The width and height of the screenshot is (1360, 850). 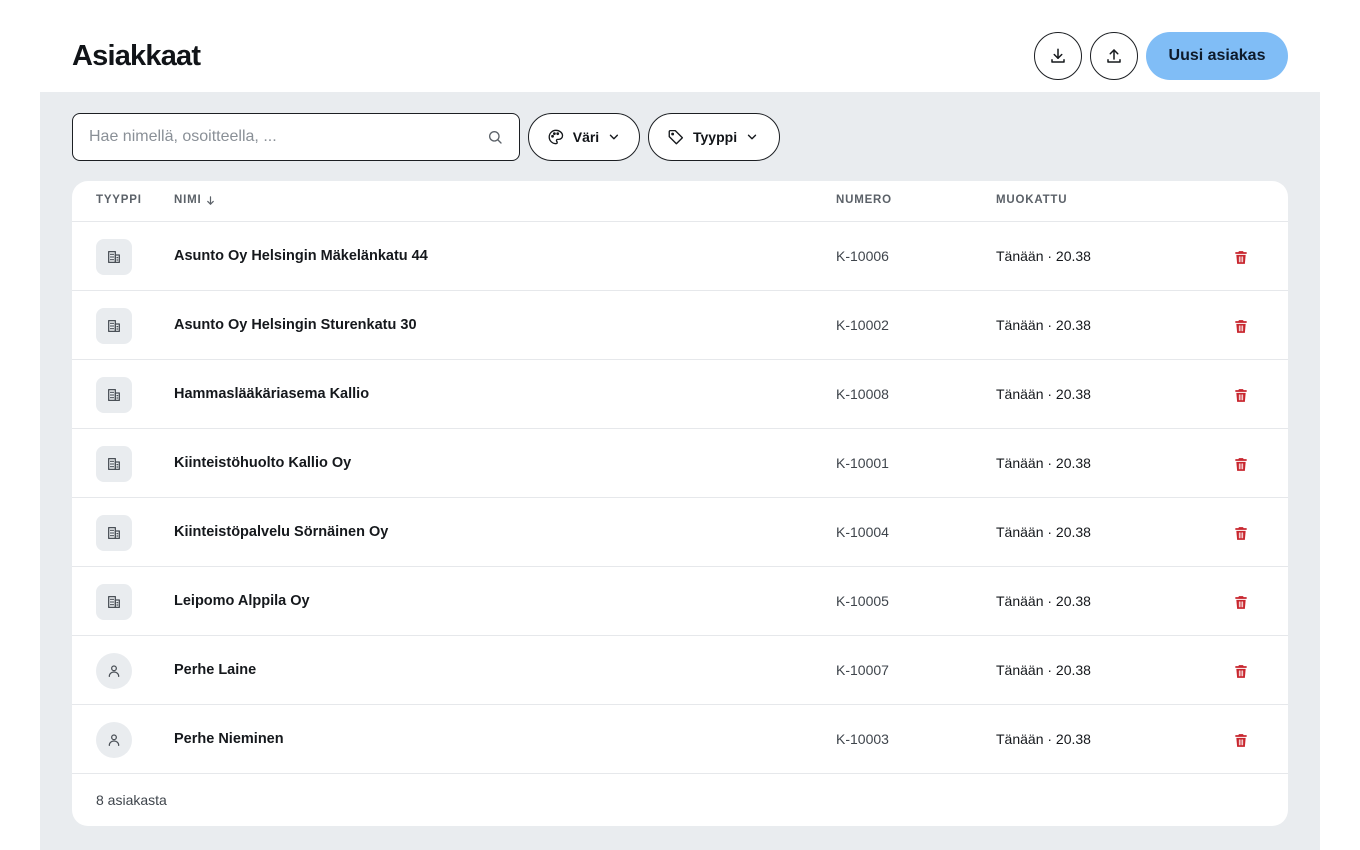 I want to click on column-header-type: TYYPPI, so click(x=119, y=200).